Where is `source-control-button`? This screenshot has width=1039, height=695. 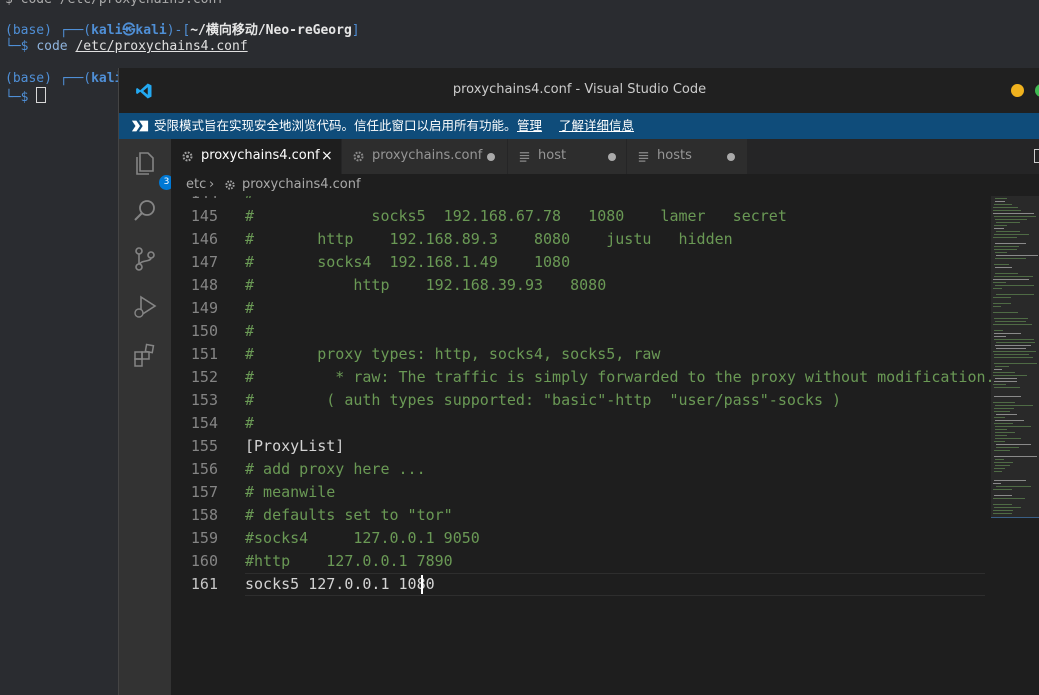
source-control-button is located at coordinates (145, 259).